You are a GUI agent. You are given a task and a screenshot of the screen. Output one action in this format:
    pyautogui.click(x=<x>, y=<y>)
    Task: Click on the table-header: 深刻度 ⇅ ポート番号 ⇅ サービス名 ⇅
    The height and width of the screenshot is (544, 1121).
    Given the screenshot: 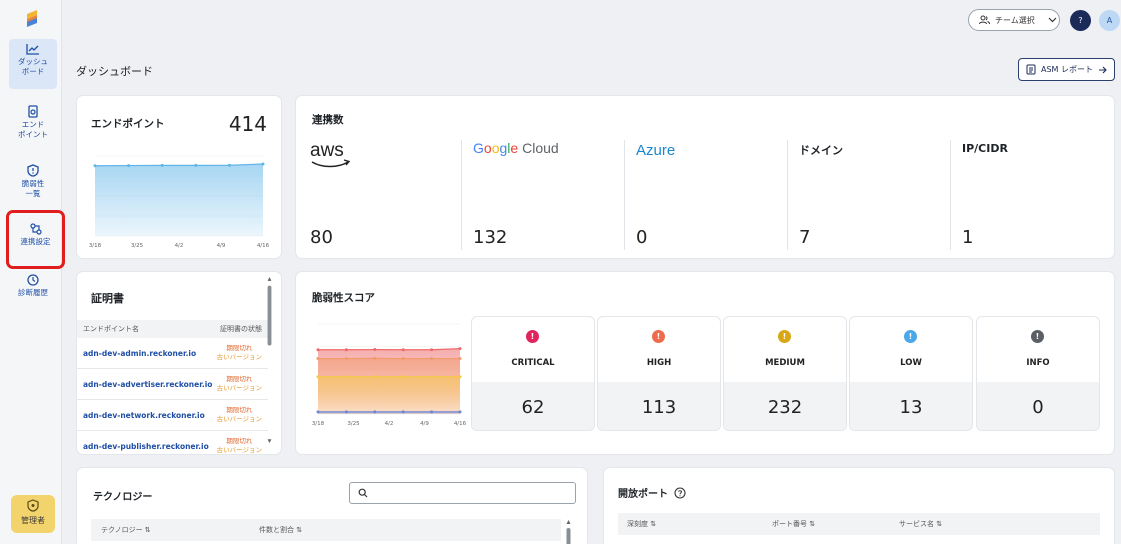 What is the action you would take?
    pyautogui.click(x=859, y=524)
    